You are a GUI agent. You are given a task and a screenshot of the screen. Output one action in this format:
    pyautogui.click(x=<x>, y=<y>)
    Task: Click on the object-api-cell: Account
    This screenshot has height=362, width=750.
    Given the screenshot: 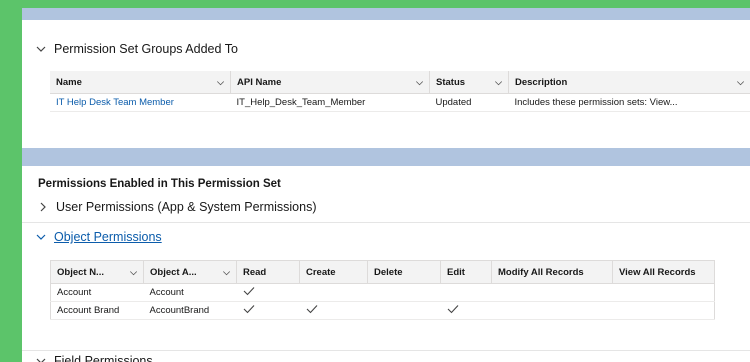 What is the action you would take?
    pyautogui.click(x=190, y=292)
    